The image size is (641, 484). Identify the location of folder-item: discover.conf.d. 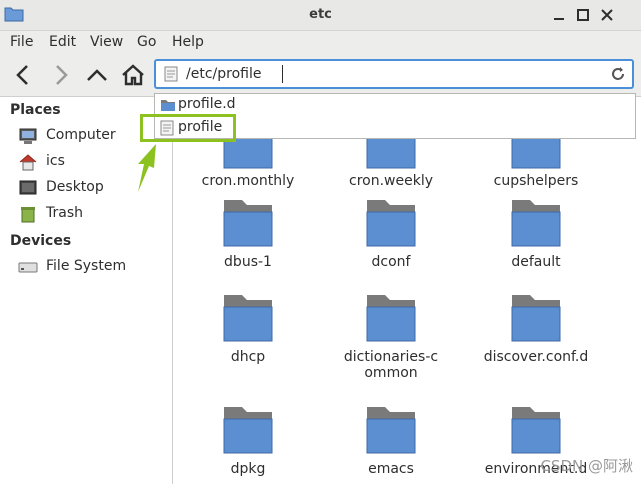
(536, 327).